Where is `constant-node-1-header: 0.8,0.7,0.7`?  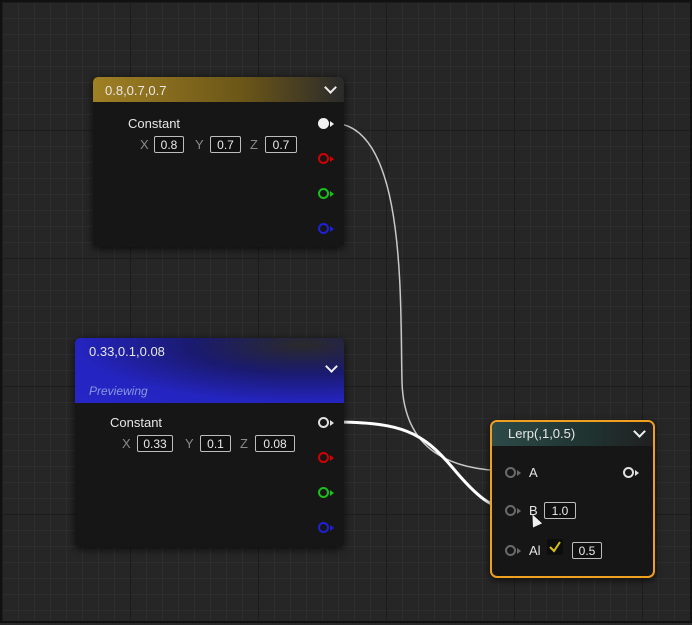 constant-node-1-header: 0.8,0.7,0.7 is located at coordinates (218, 89).